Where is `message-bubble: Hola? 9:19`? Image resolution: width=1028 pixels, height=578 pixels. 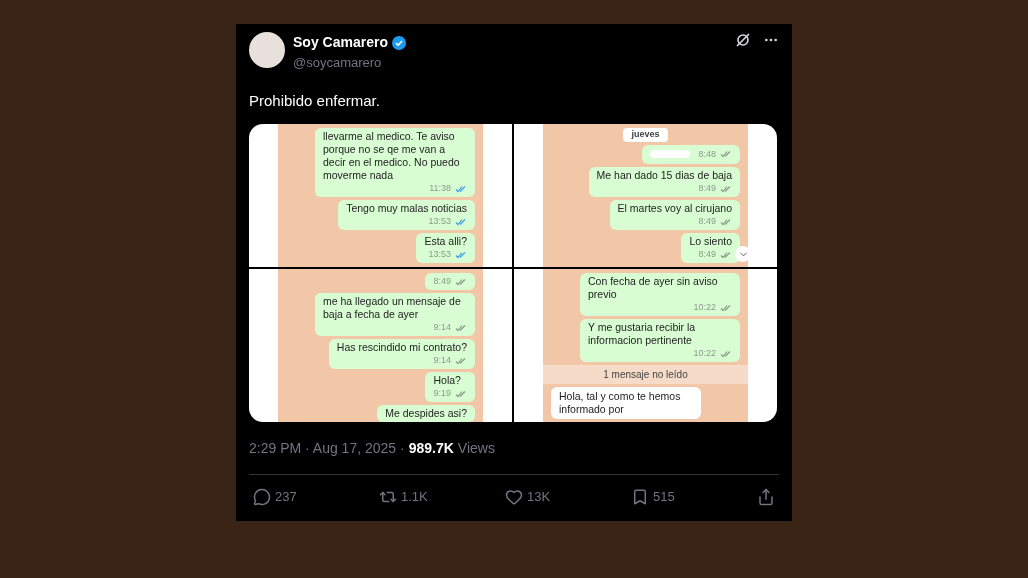 message-bubble: Hola? 9:19 is located at coordinates (450, 387).